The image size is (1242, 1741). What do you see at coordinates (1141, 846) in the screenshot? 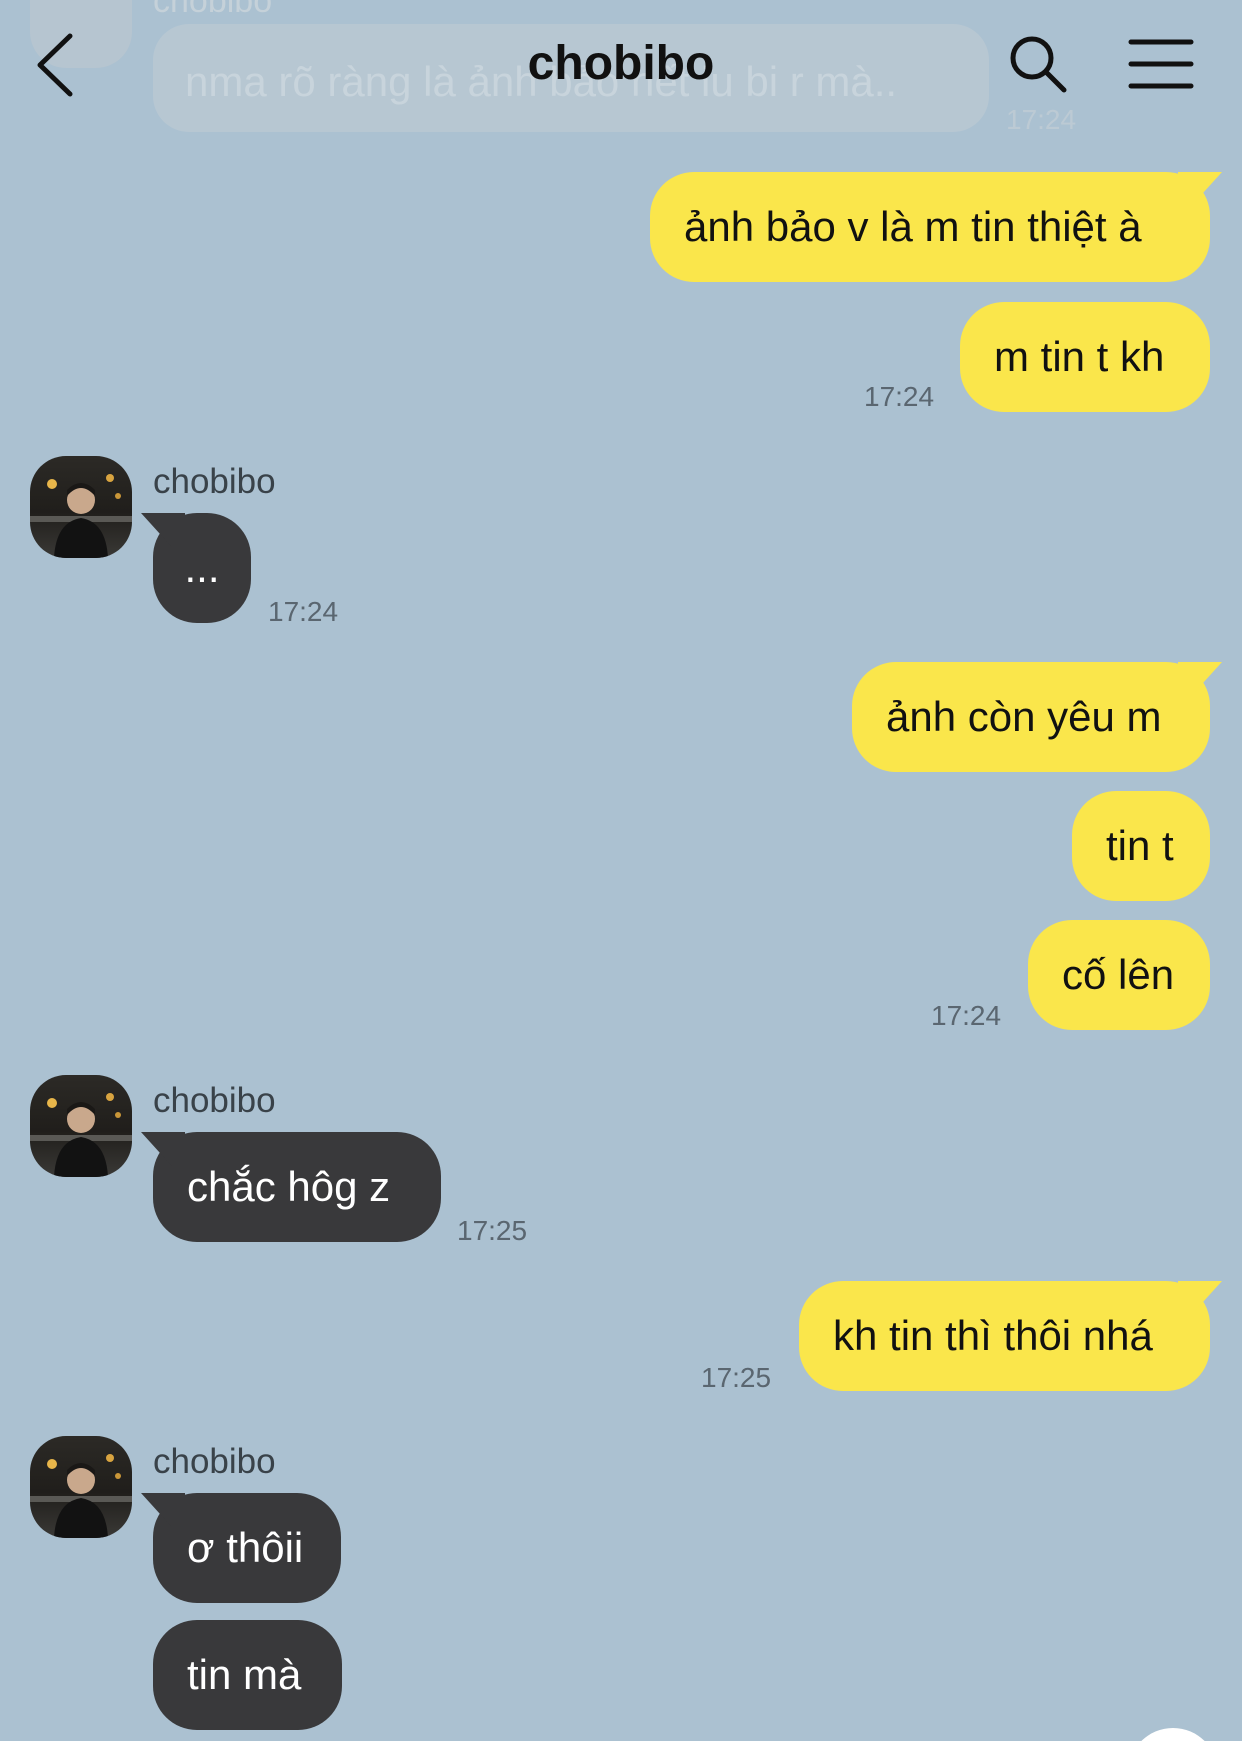
I see `outgoing-message-bubble: tin t` at bounding box center [1141, 846].